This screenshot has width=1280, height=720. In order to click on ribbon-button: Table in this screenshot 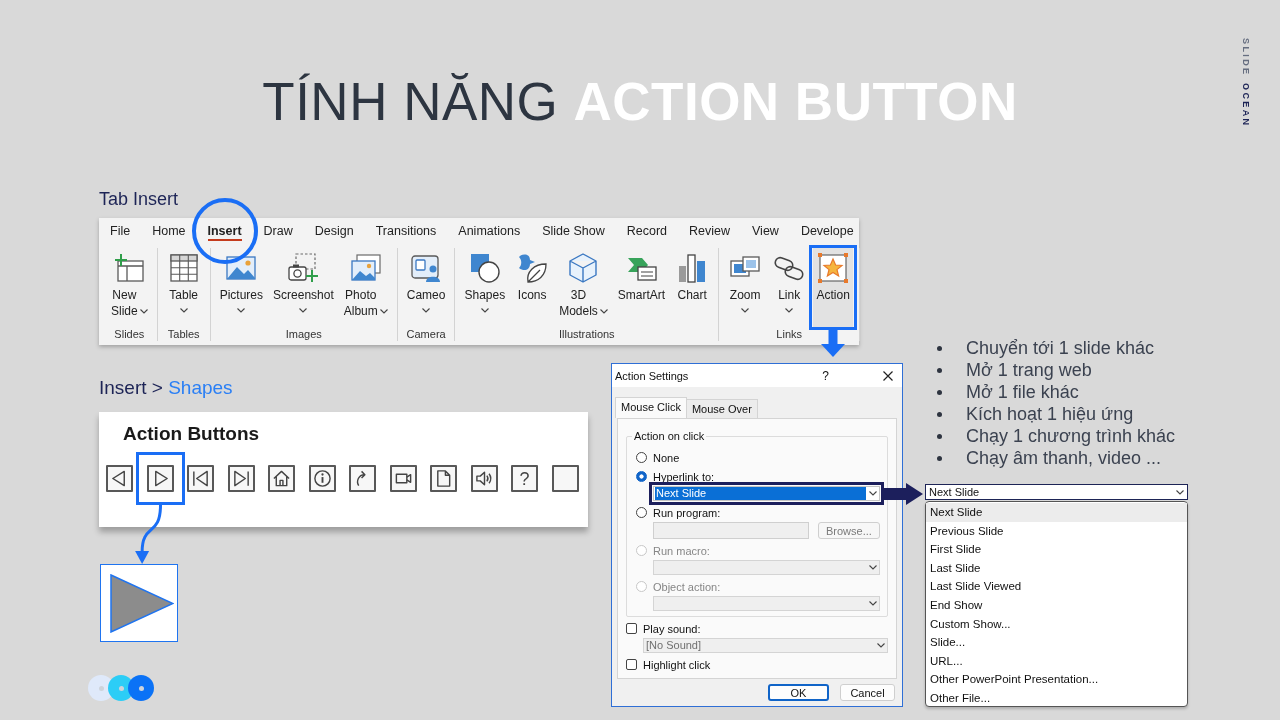, I will do `click(183, 287)`.